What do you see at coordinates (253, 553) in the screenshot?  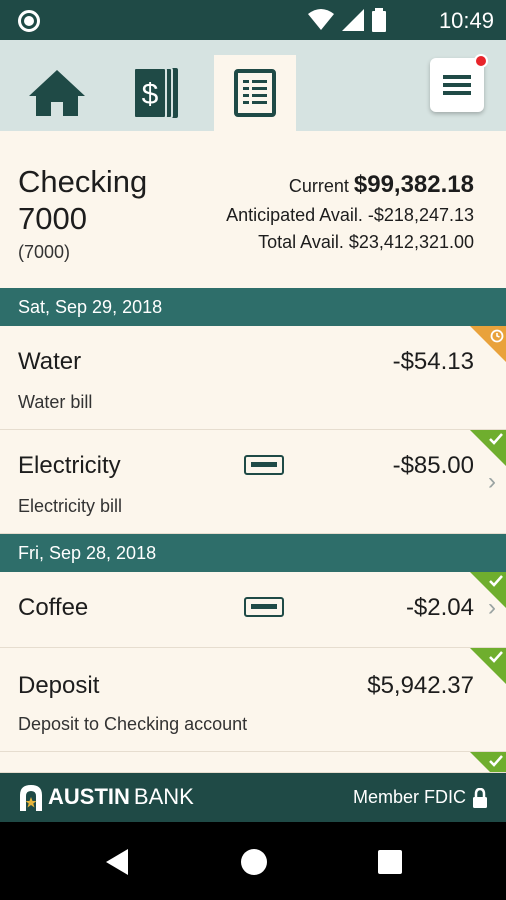 I see `date-header: Fri, Sep 28, 2018` at bounding box center [253, 553].